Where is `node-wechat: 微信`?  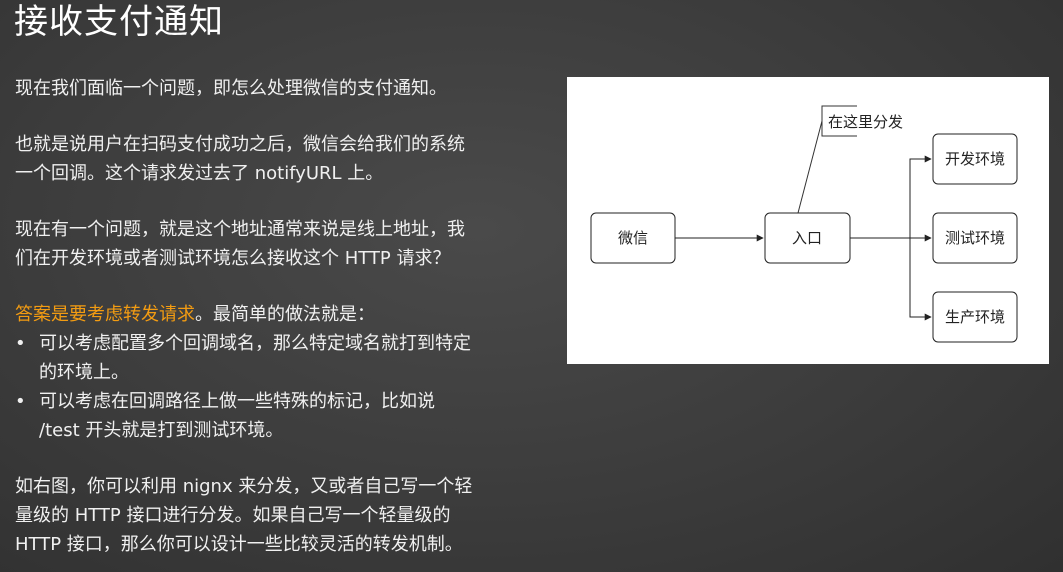
node-wechat: 微信 is located at coordinates (633, 238).